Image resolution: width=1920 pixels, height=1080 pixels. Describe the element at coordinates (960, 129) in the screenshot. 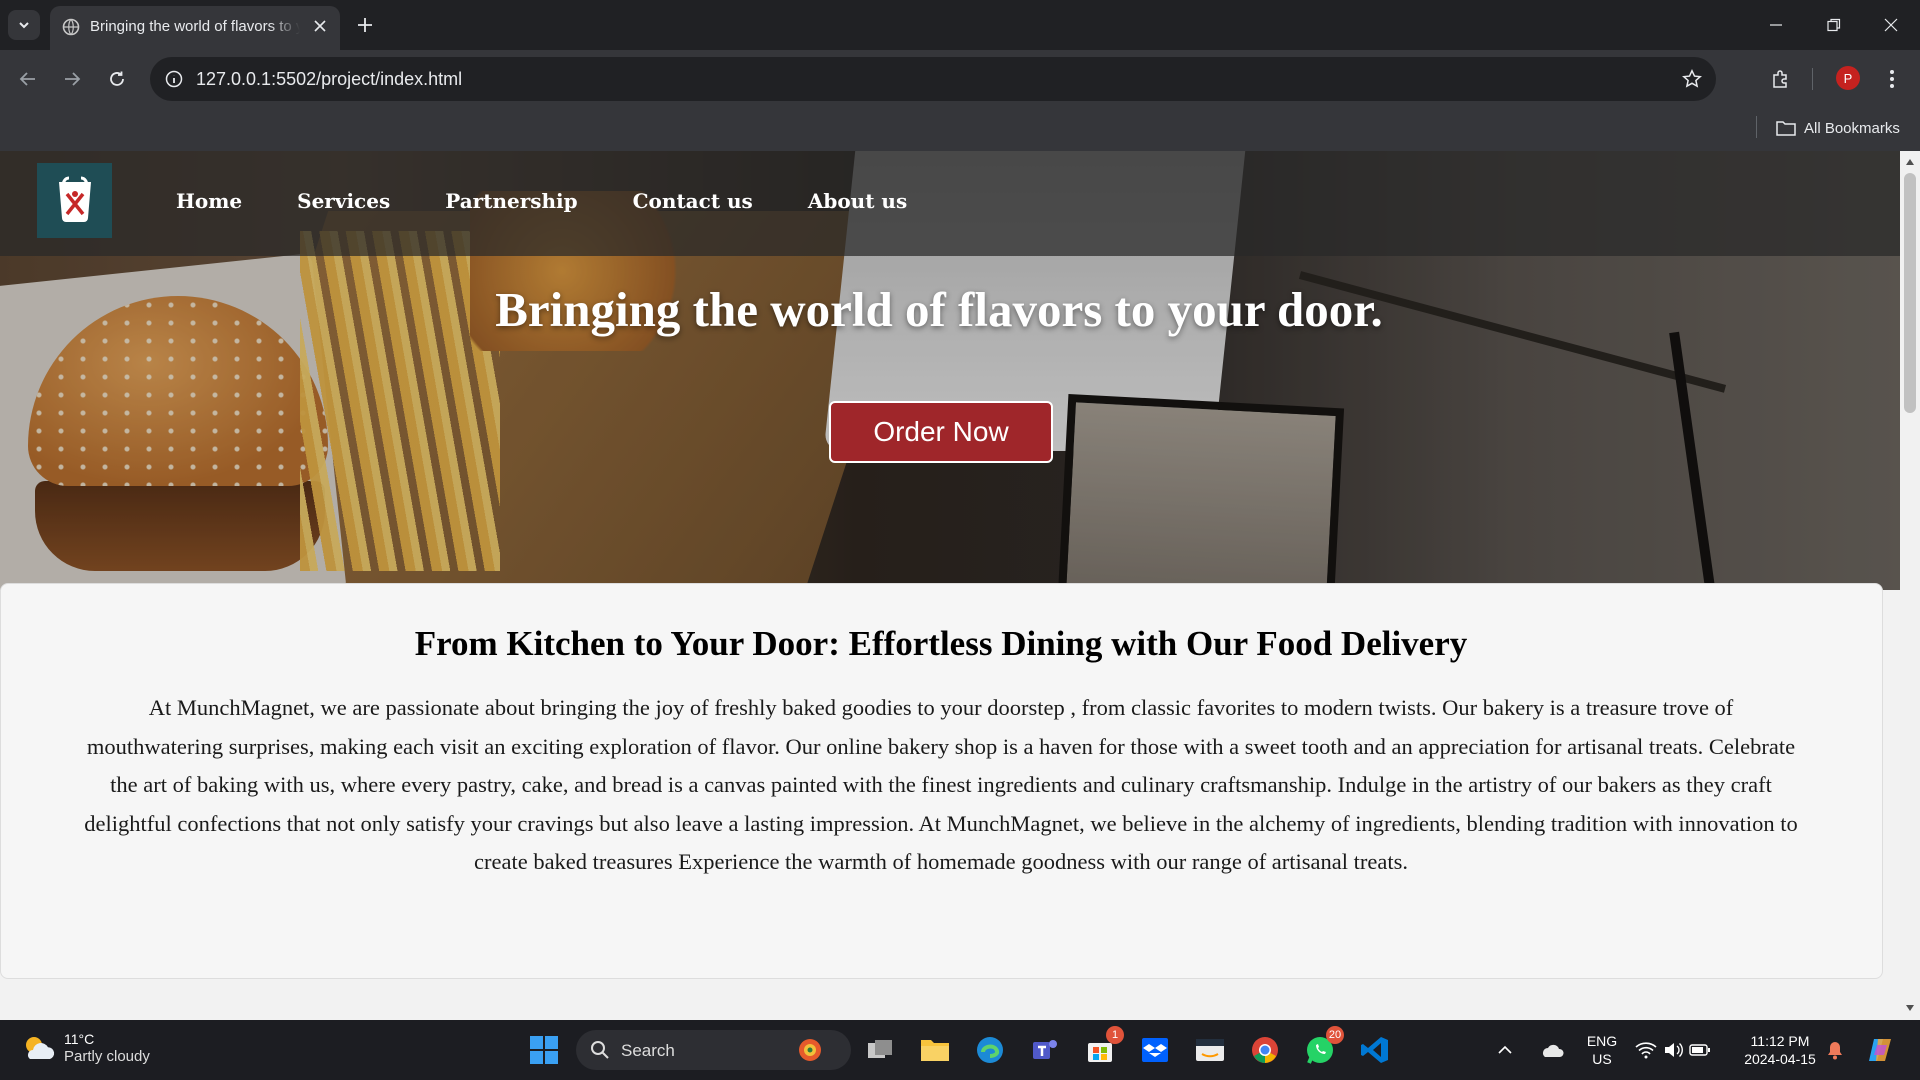

I see `bookmarks-bar: All Bookmarks` at that location.